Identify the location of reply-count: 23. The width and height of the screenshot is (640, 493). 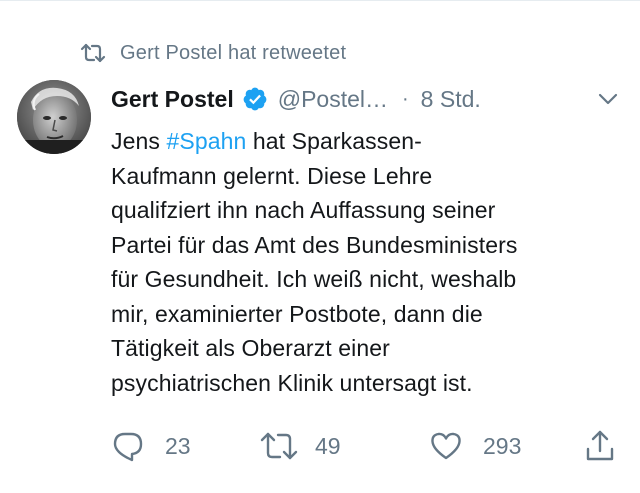
(178, 445).